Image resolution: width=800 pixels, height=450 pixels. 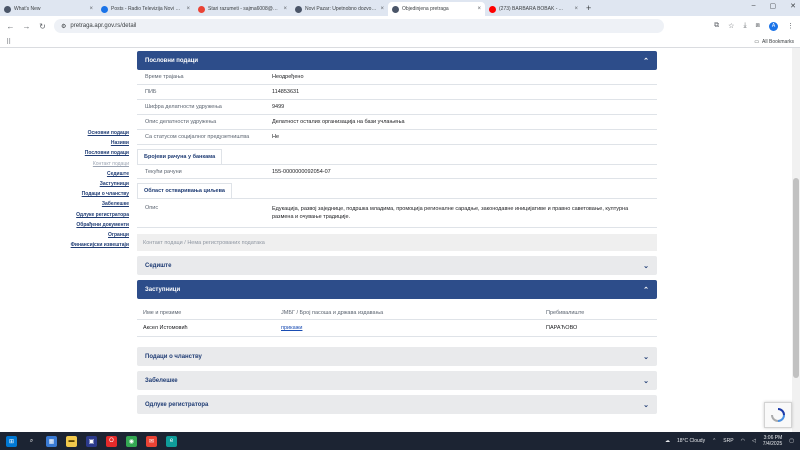 What do you see at coordinates (743, 441) in the screenshot?
I see `wifi-icon: ◠` at bounding box center [743, 441].